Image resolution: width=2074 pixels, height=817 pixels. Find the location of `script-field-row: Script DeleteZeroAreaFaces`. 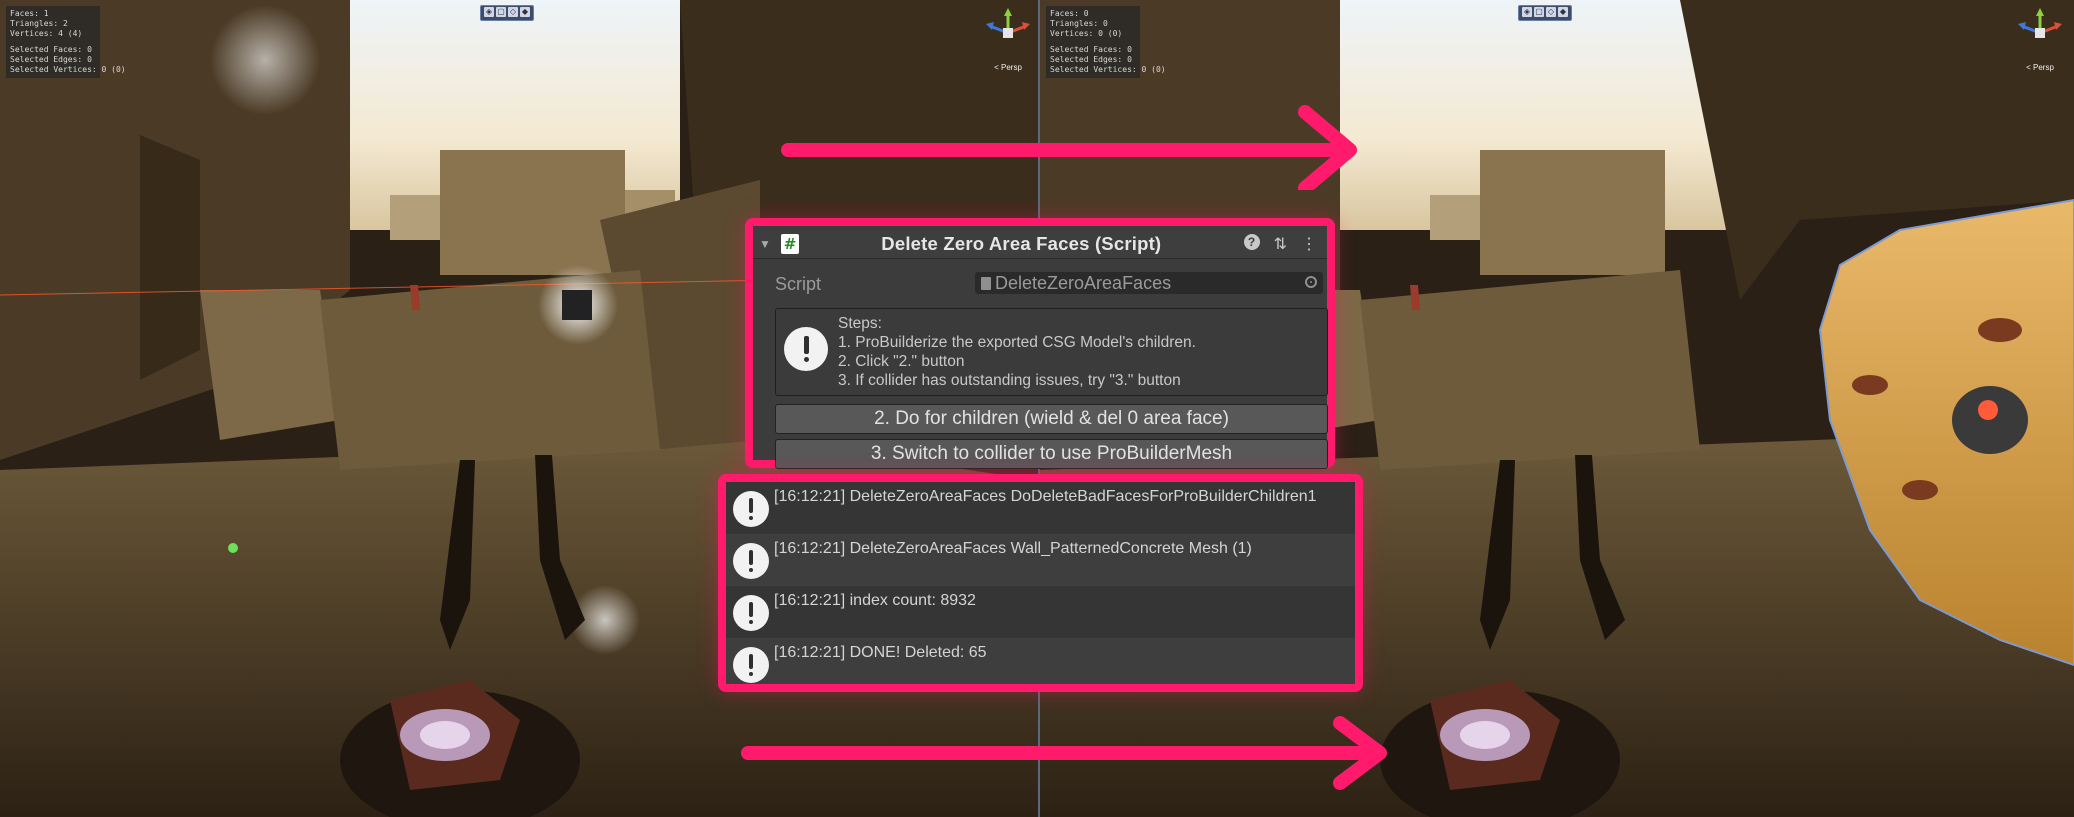

script-field-row: Script DeleteZeroAreaFaces is located at coordinates (1049, 283).